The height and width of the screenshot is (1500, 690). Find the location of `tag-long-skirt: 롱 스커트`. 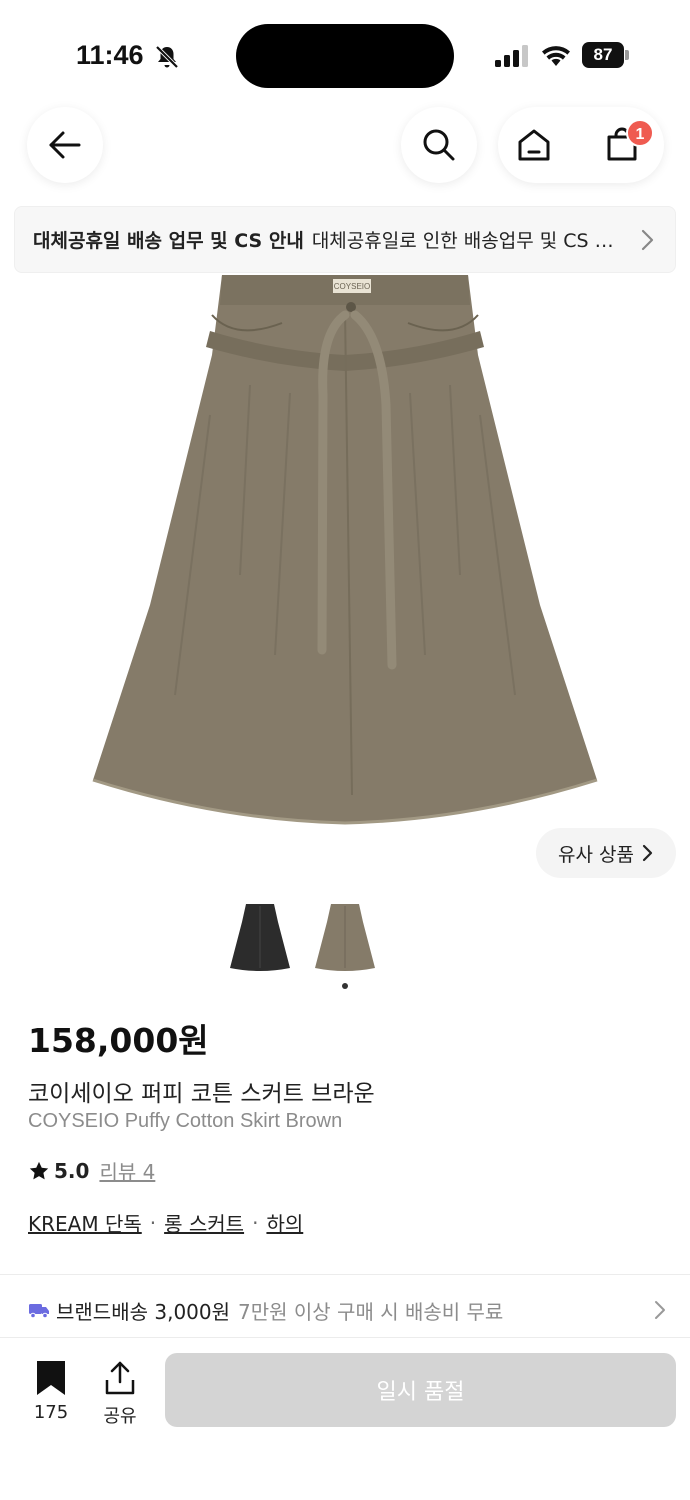

tag-long-skirt: 롱 스커트 is located at coordinates (204, 1222).